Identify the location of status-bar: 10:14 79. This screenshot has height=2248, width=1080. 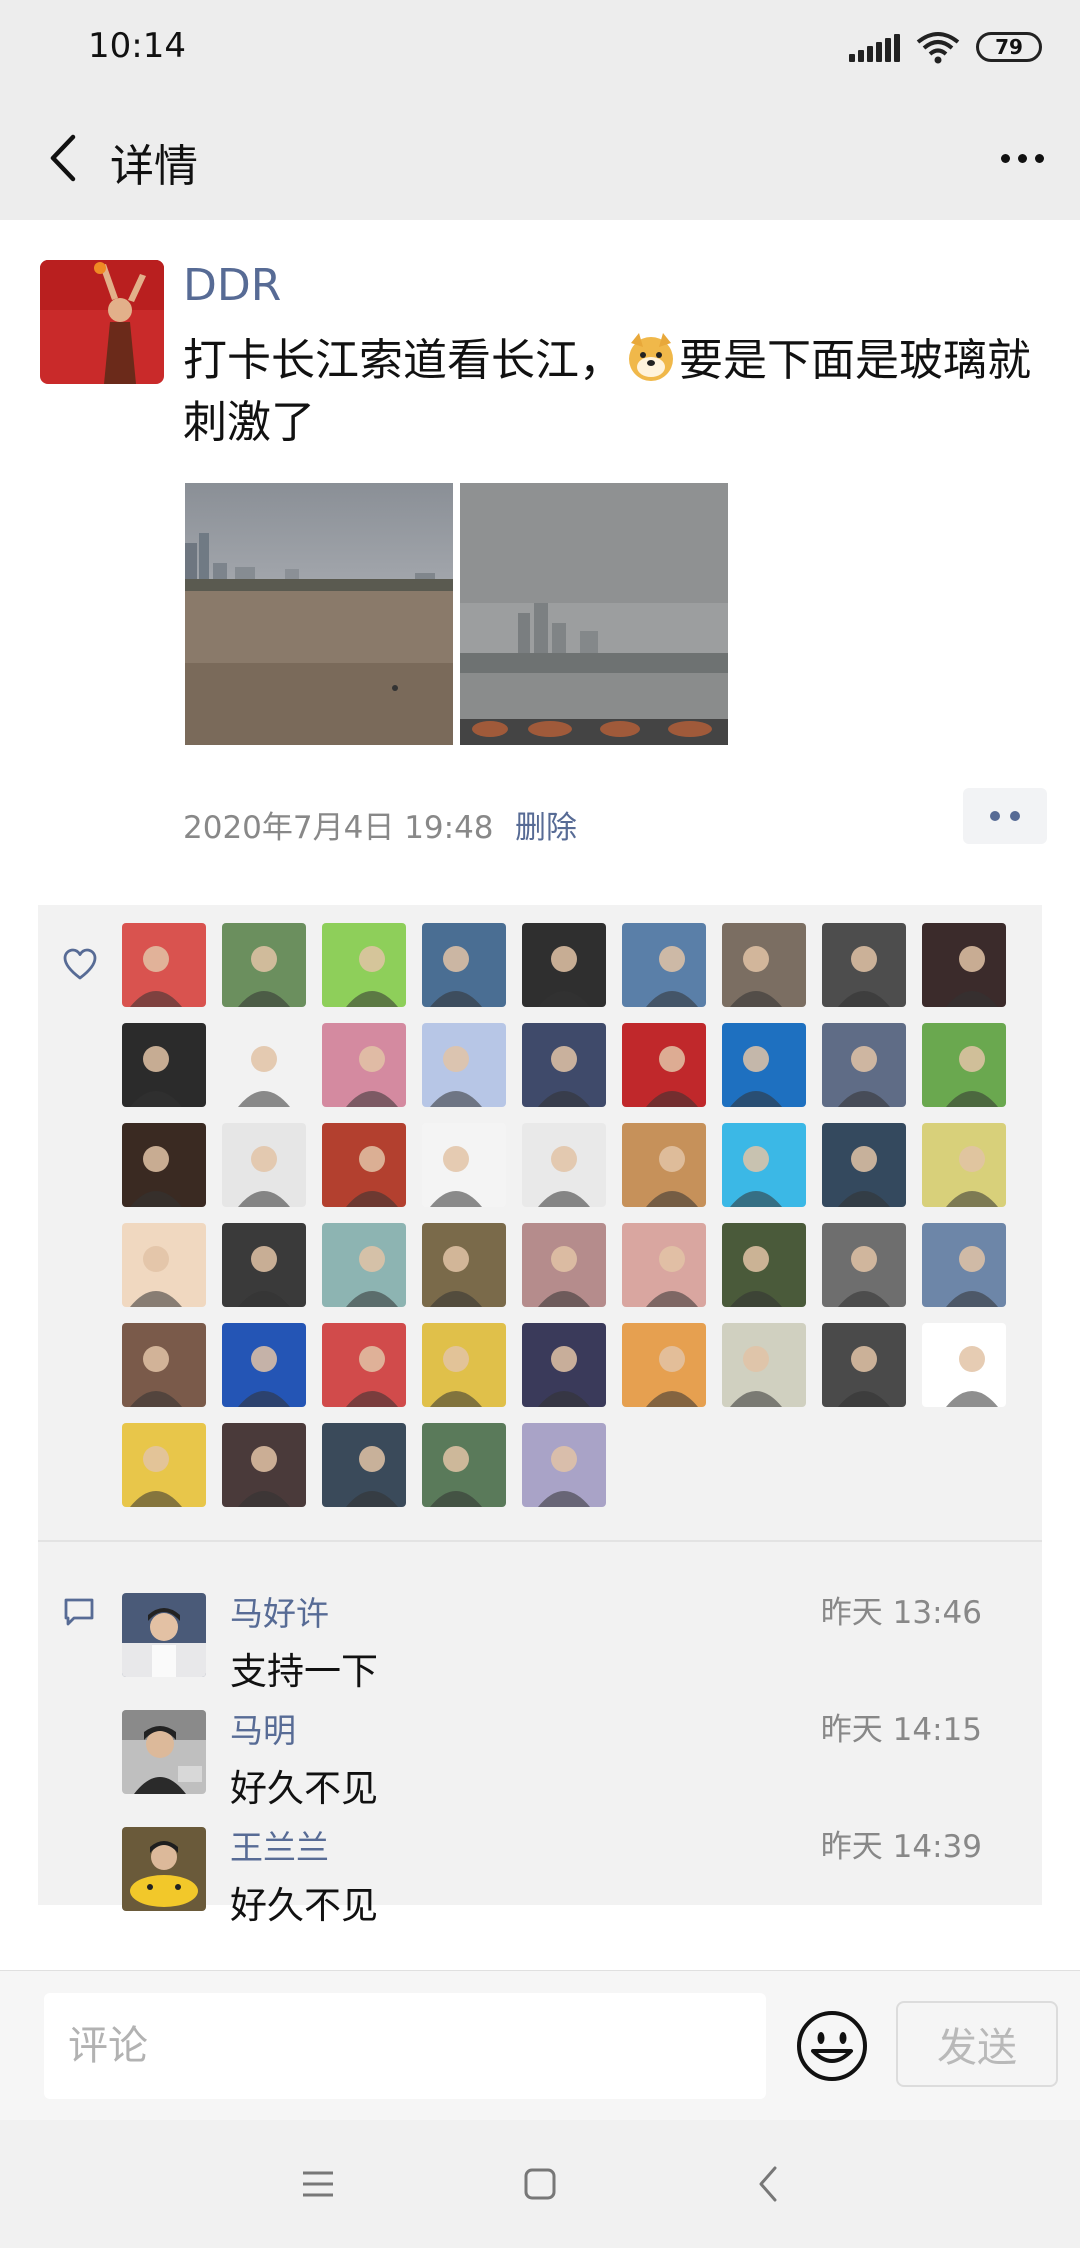
(540, 48).